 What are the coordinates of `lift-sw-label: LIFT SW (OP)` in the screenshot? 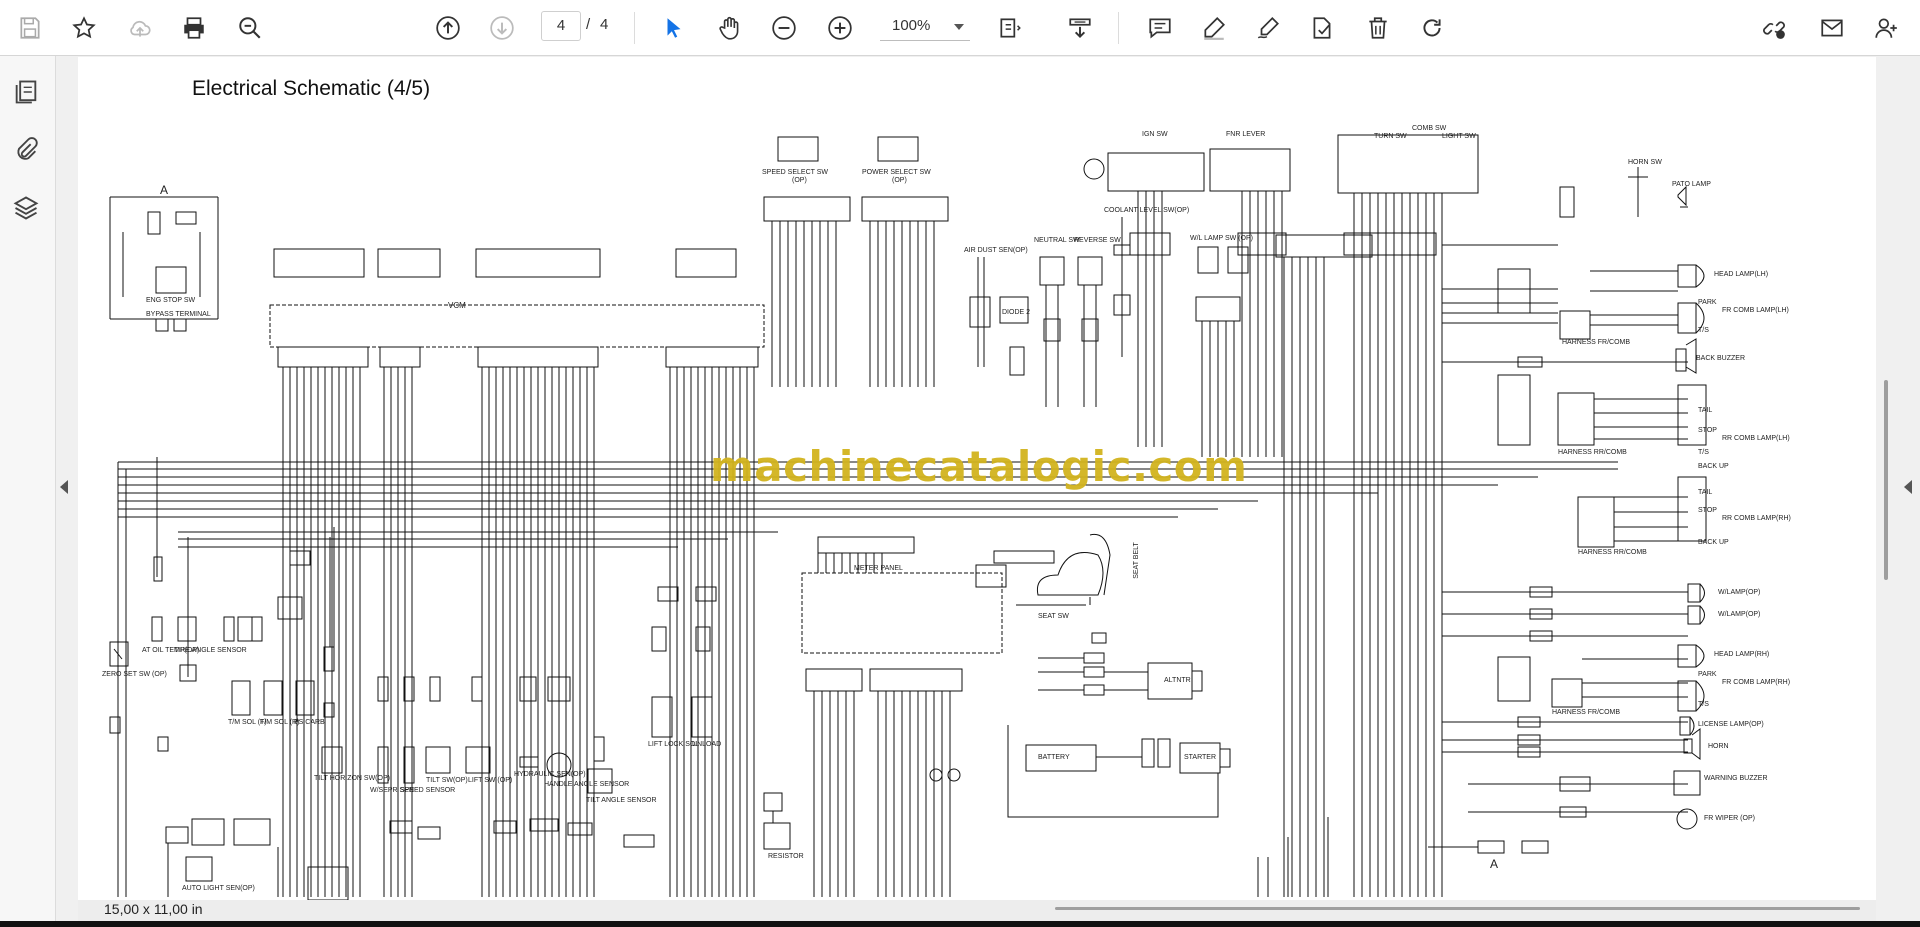 It's located at (490, 780).